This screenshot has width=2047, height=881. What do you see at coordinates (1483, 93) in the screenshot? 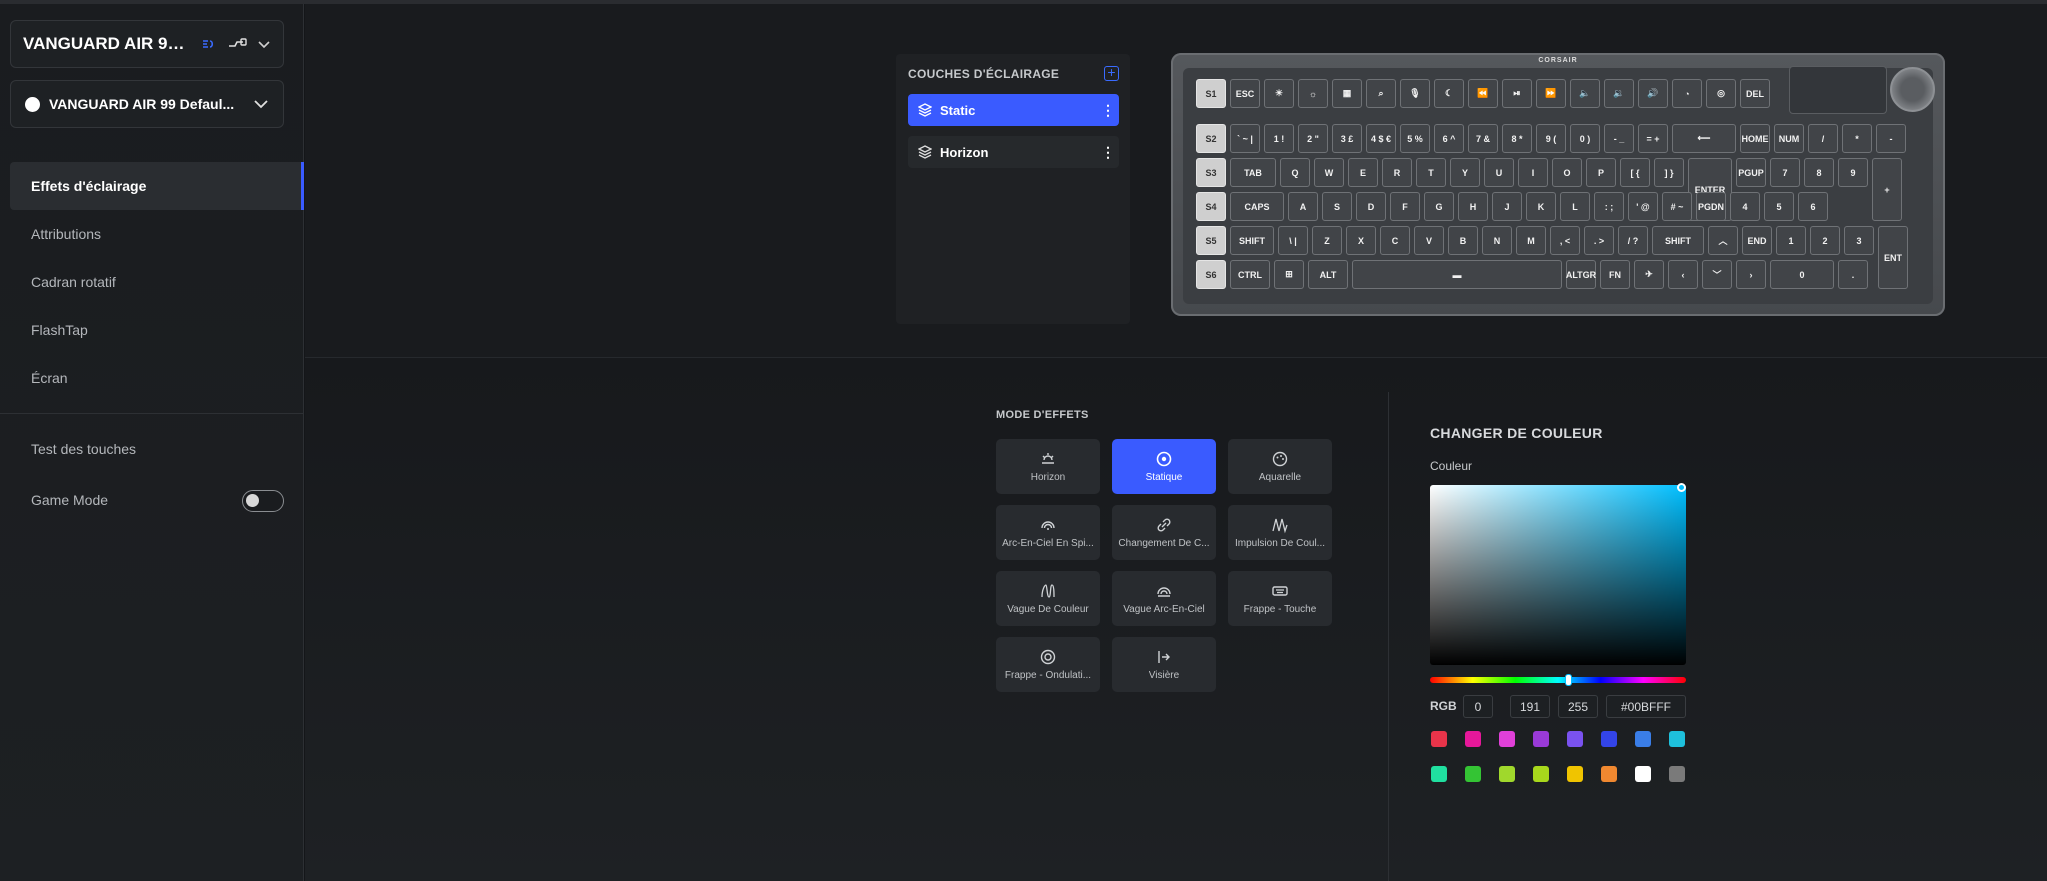
I see `key: ⏪` at bounding box center [1483, 93].